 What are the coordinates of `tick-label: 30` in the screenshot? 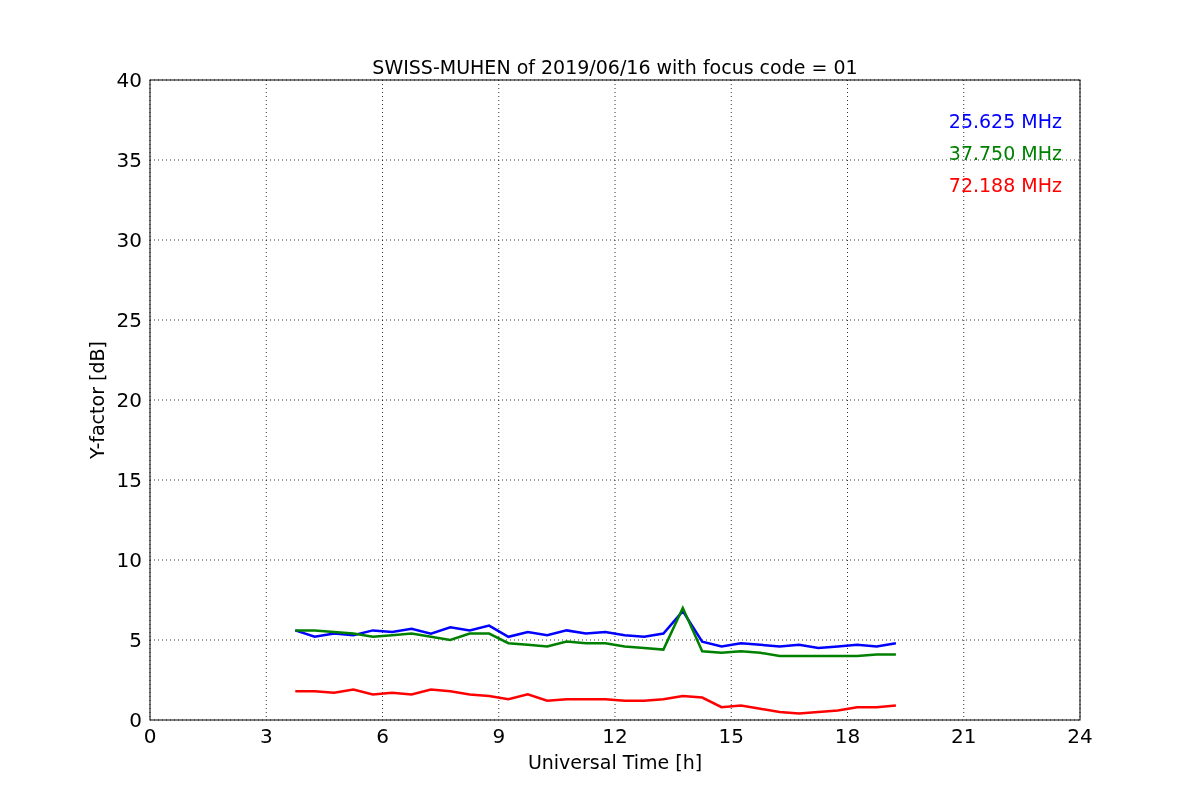 It's located at (129, 240).